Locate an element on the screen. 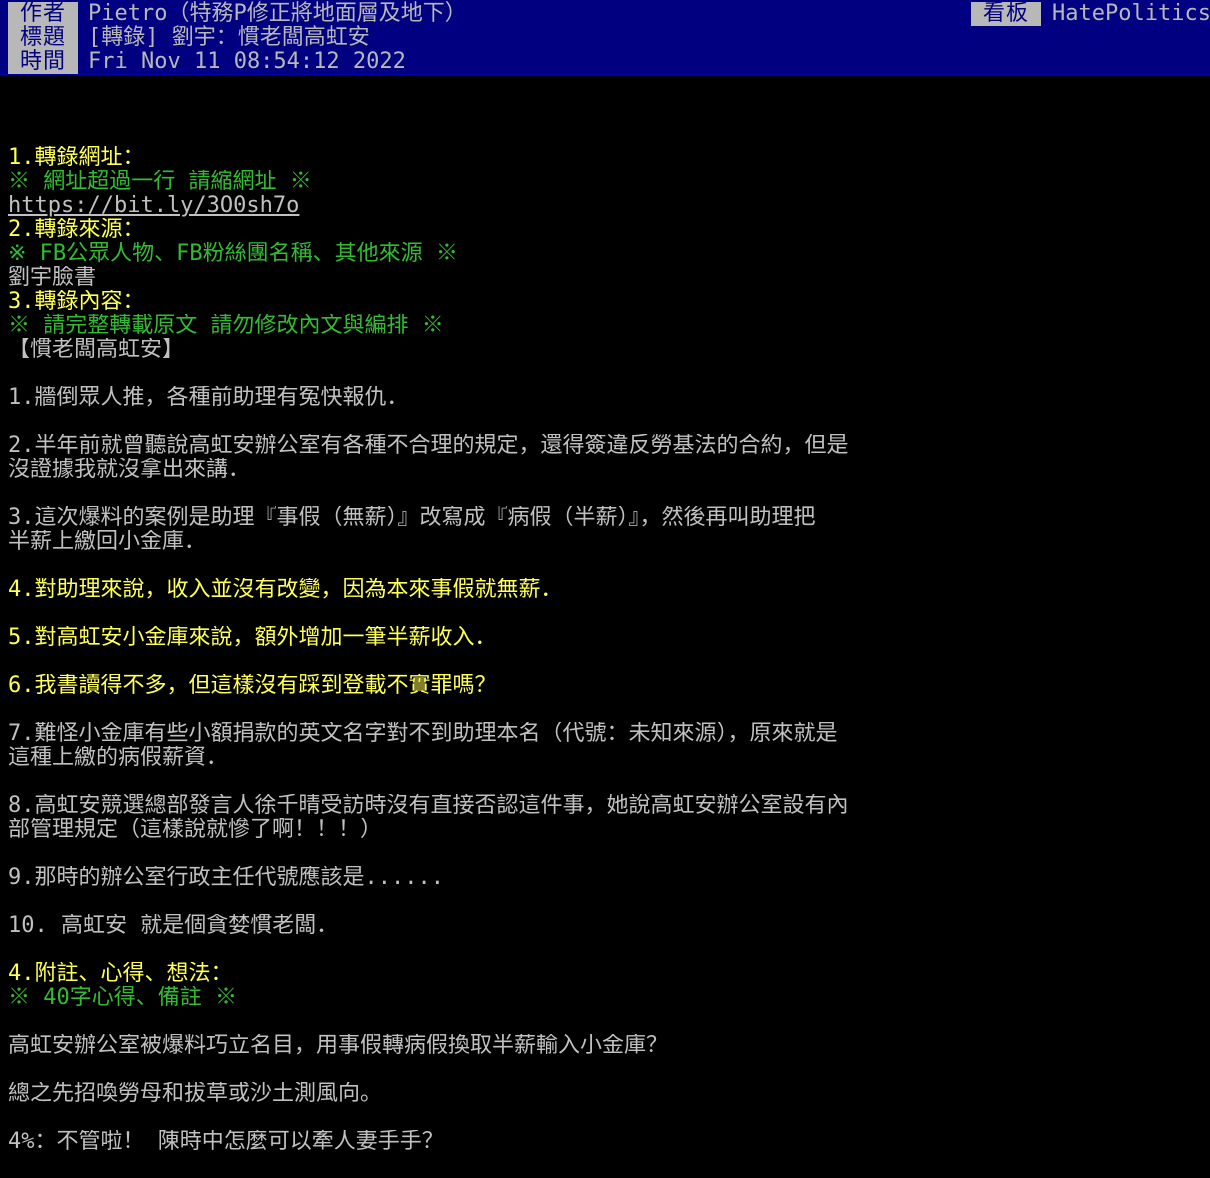  title-label: 標題 is located at coordinates (43, 38).